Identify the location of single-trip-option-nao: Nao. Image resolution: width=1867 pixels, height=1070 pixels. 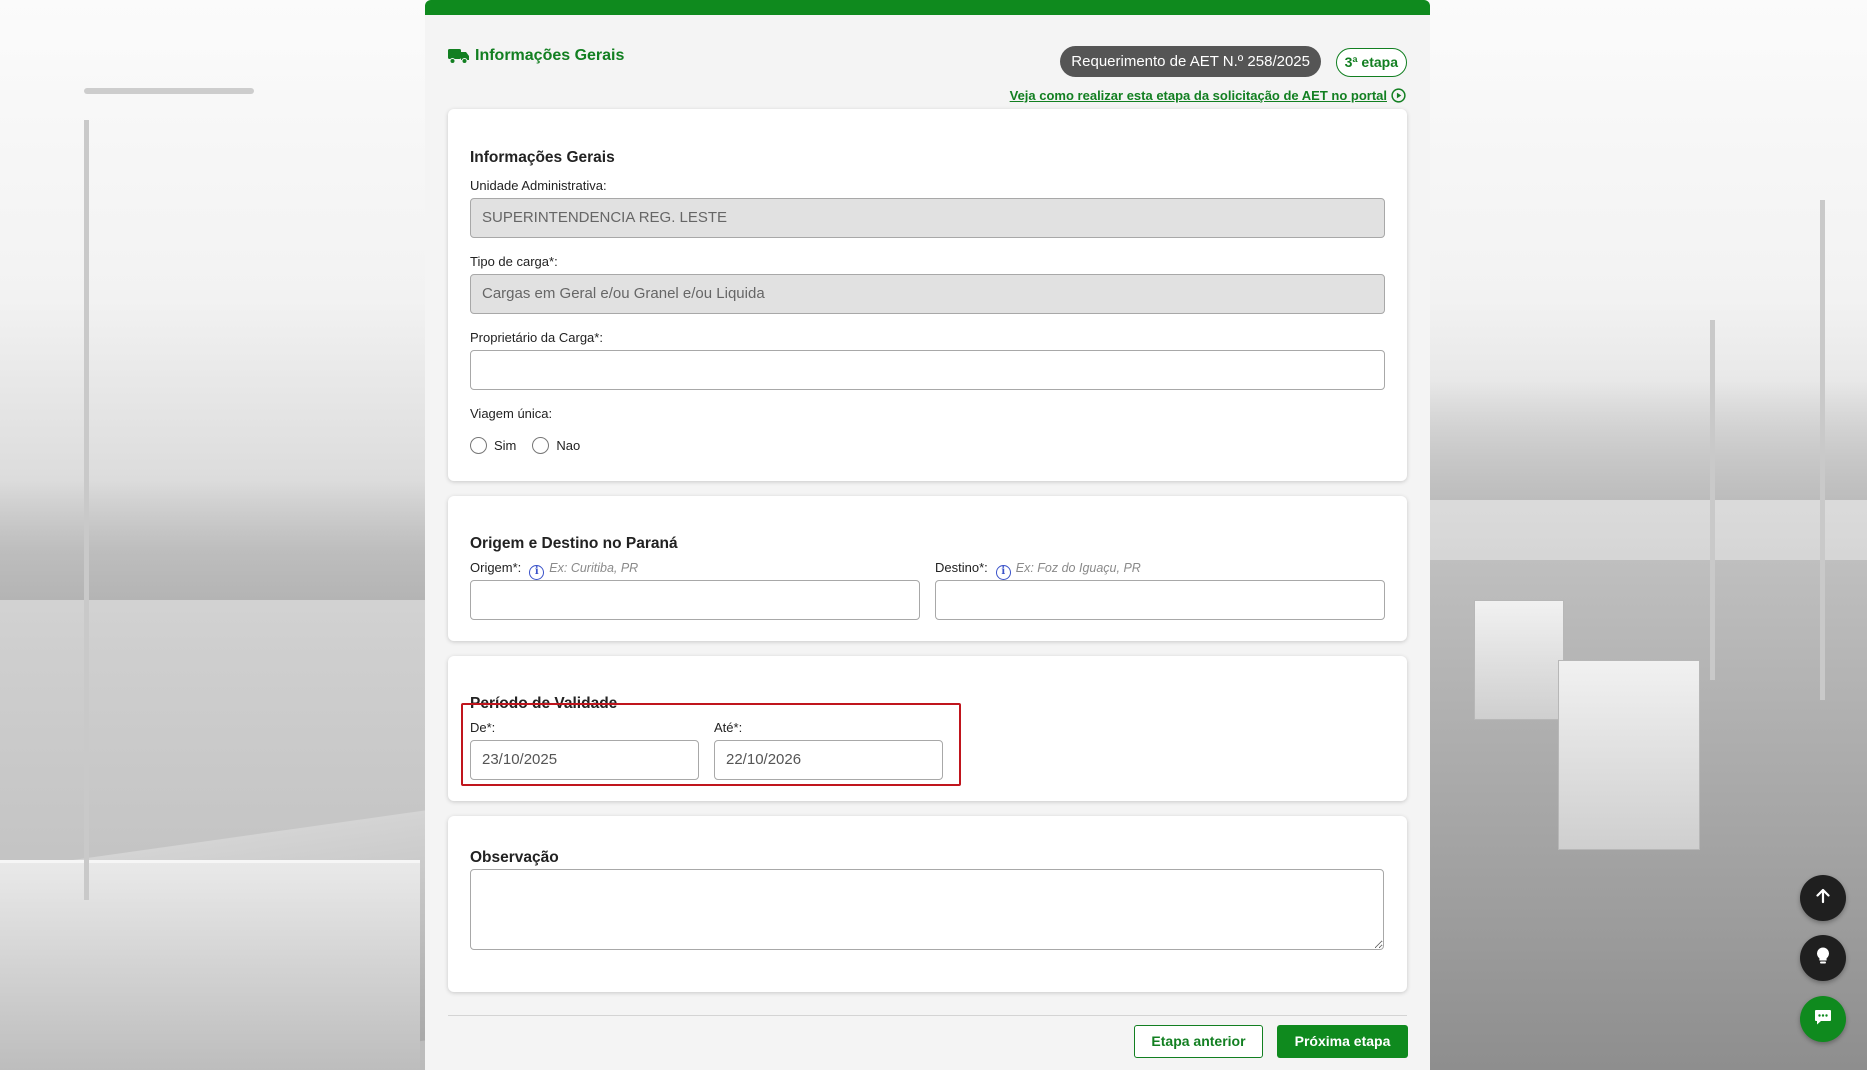
(556, 445).